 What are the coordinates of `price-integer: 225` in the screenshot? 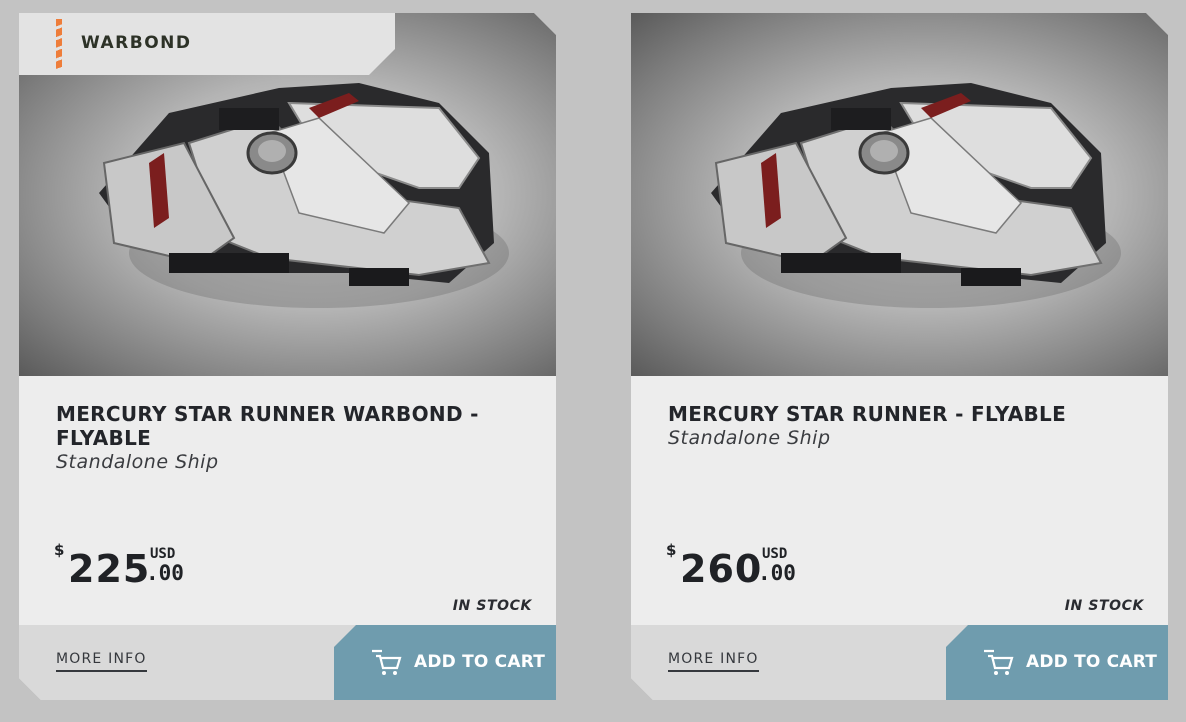 It's located at (109, 569).